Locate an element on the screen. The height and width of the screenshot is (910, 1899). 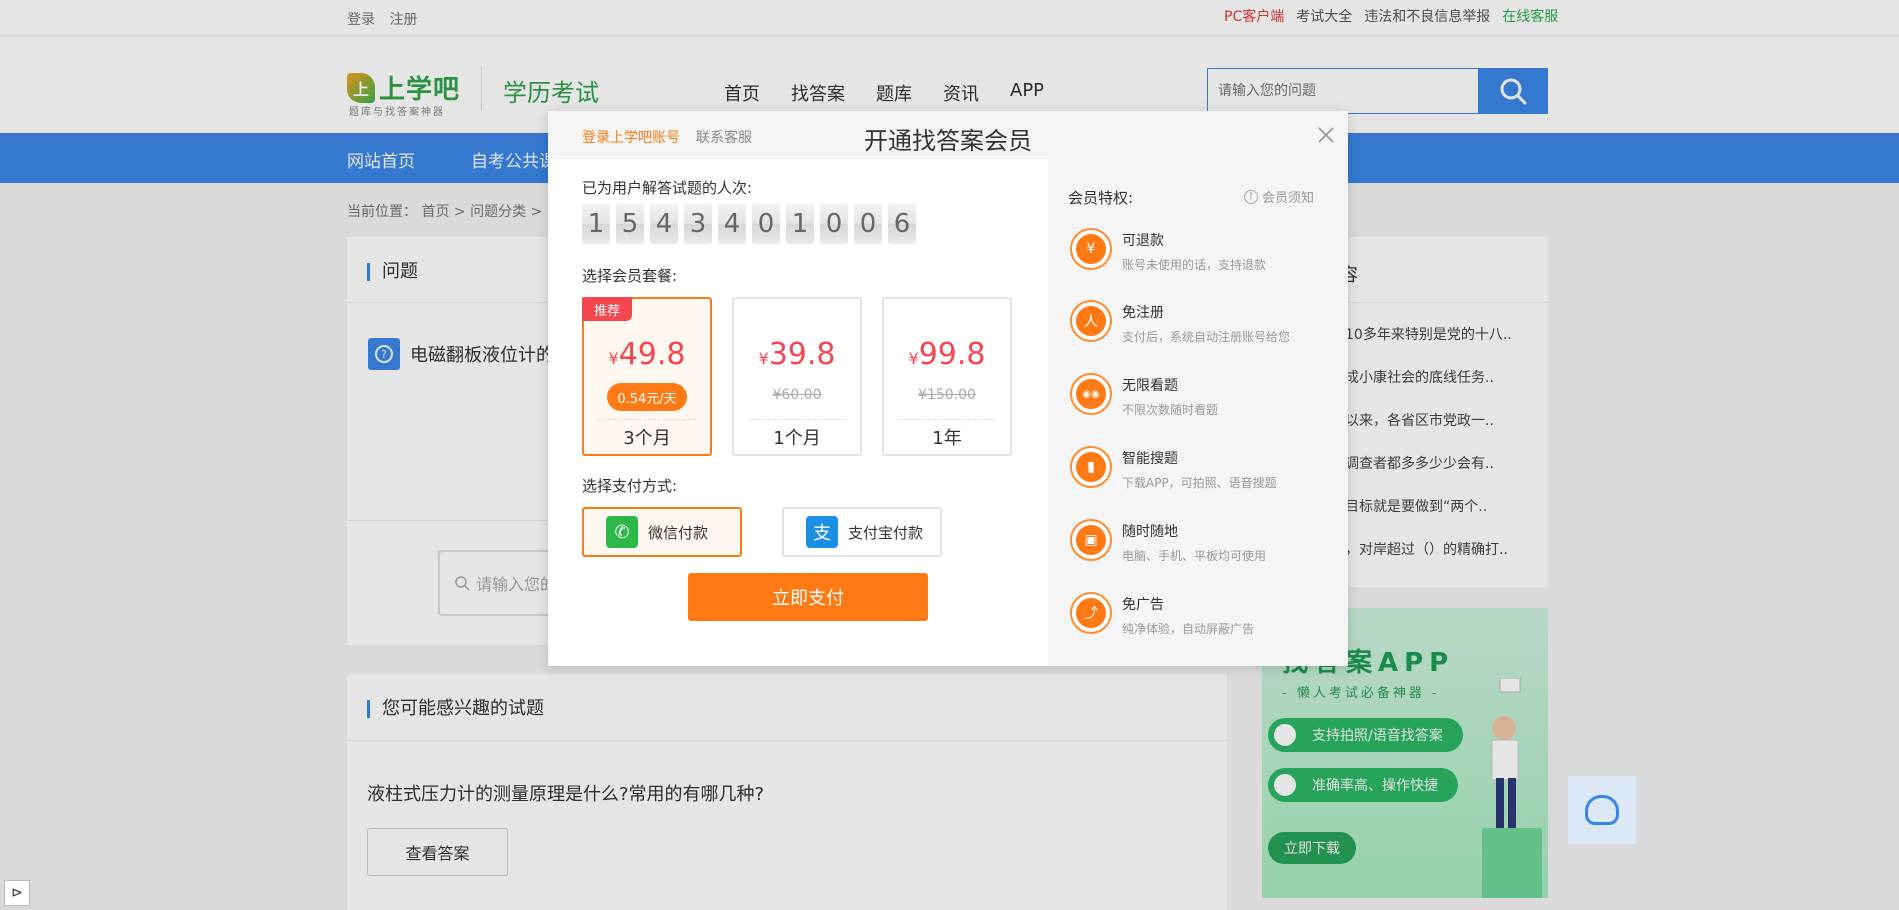
refund-icon: ¥ is located at coordinates (1091, 249).